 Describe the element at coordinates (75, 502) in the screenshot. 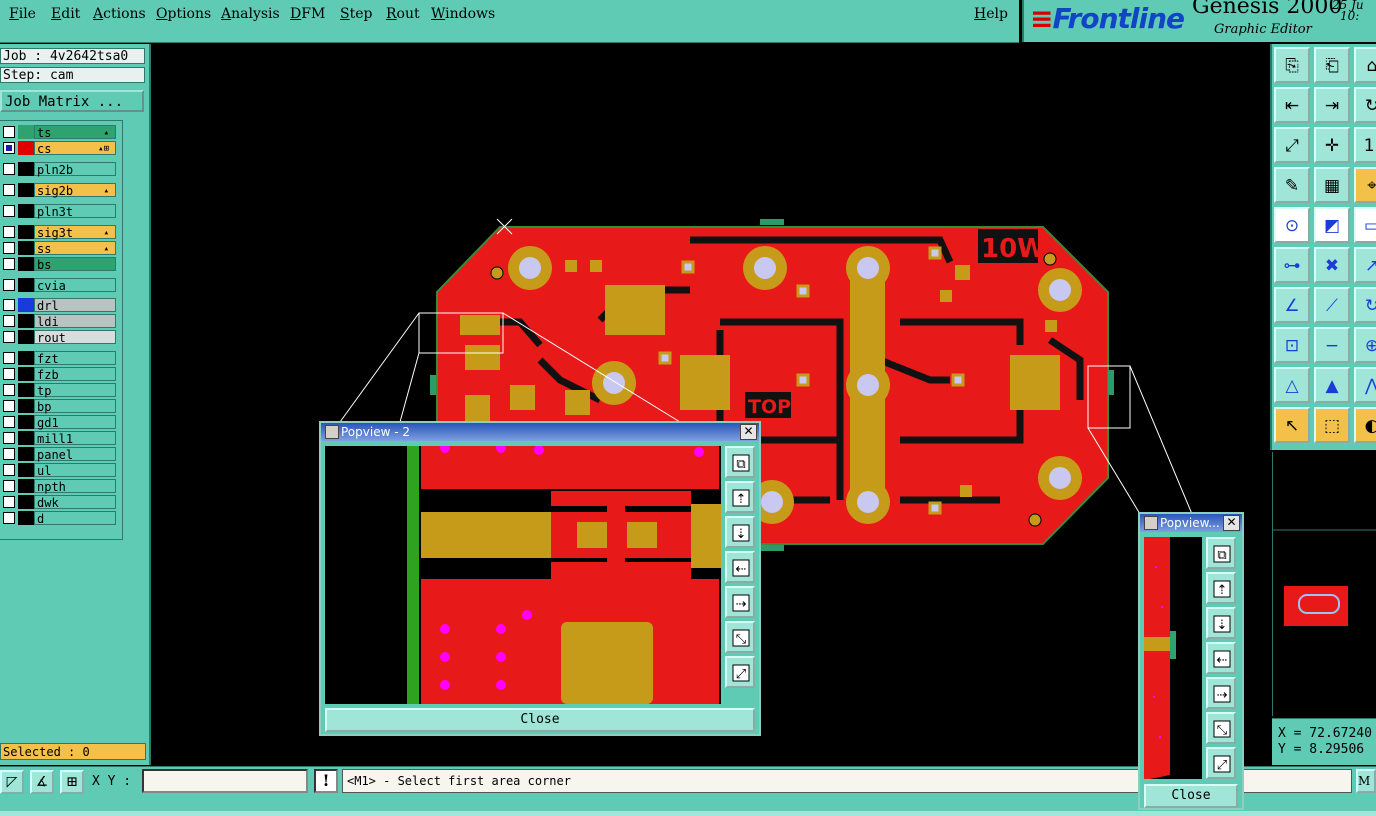

I see `layer-name: dwk` at that location.